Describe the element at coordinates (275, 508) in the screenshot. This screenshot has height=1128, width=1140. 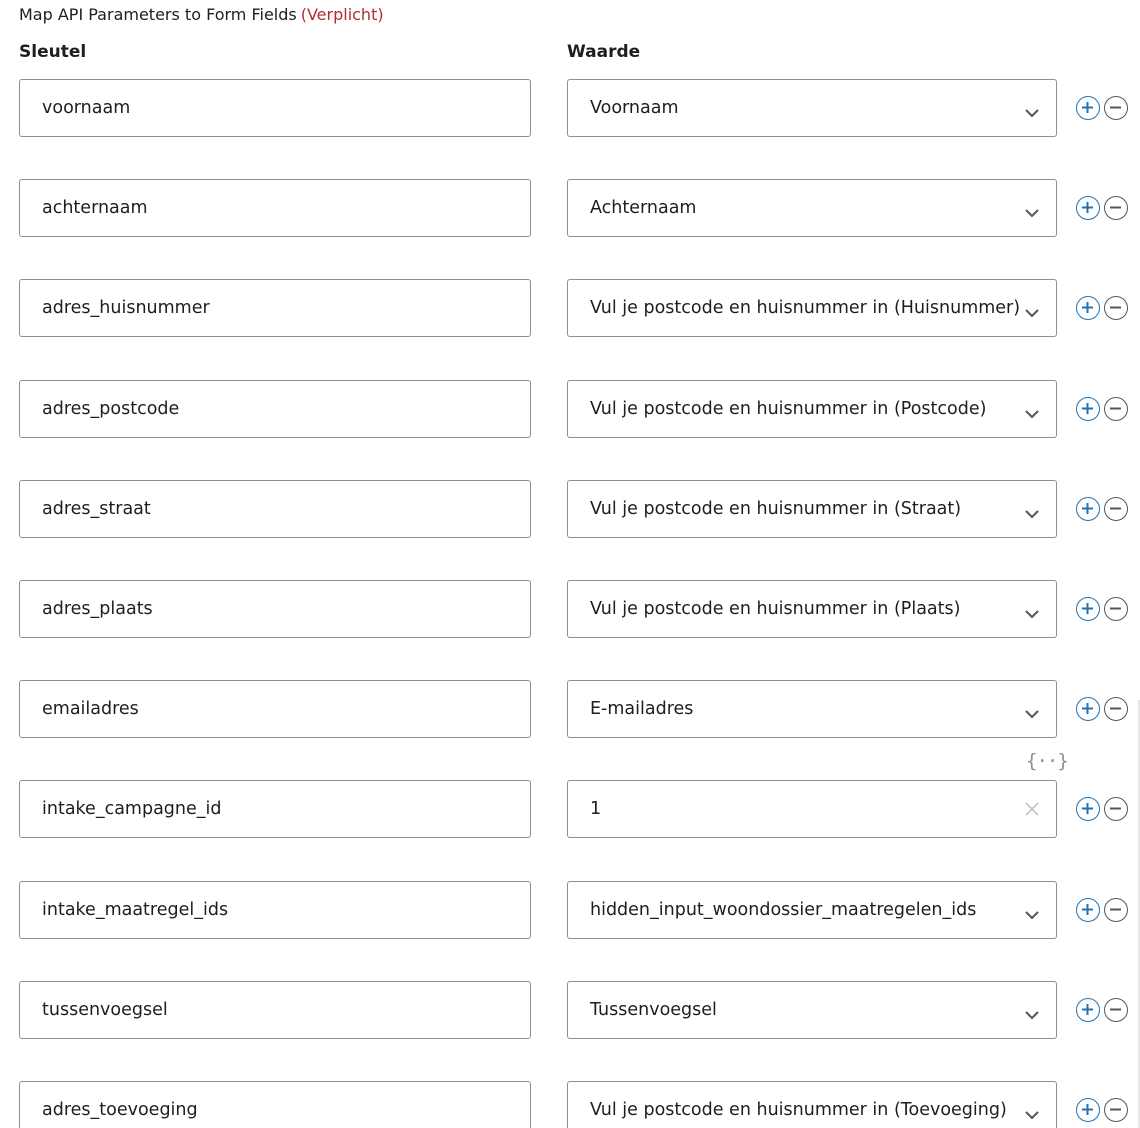
I see `key-input: adres_straat` at that location.